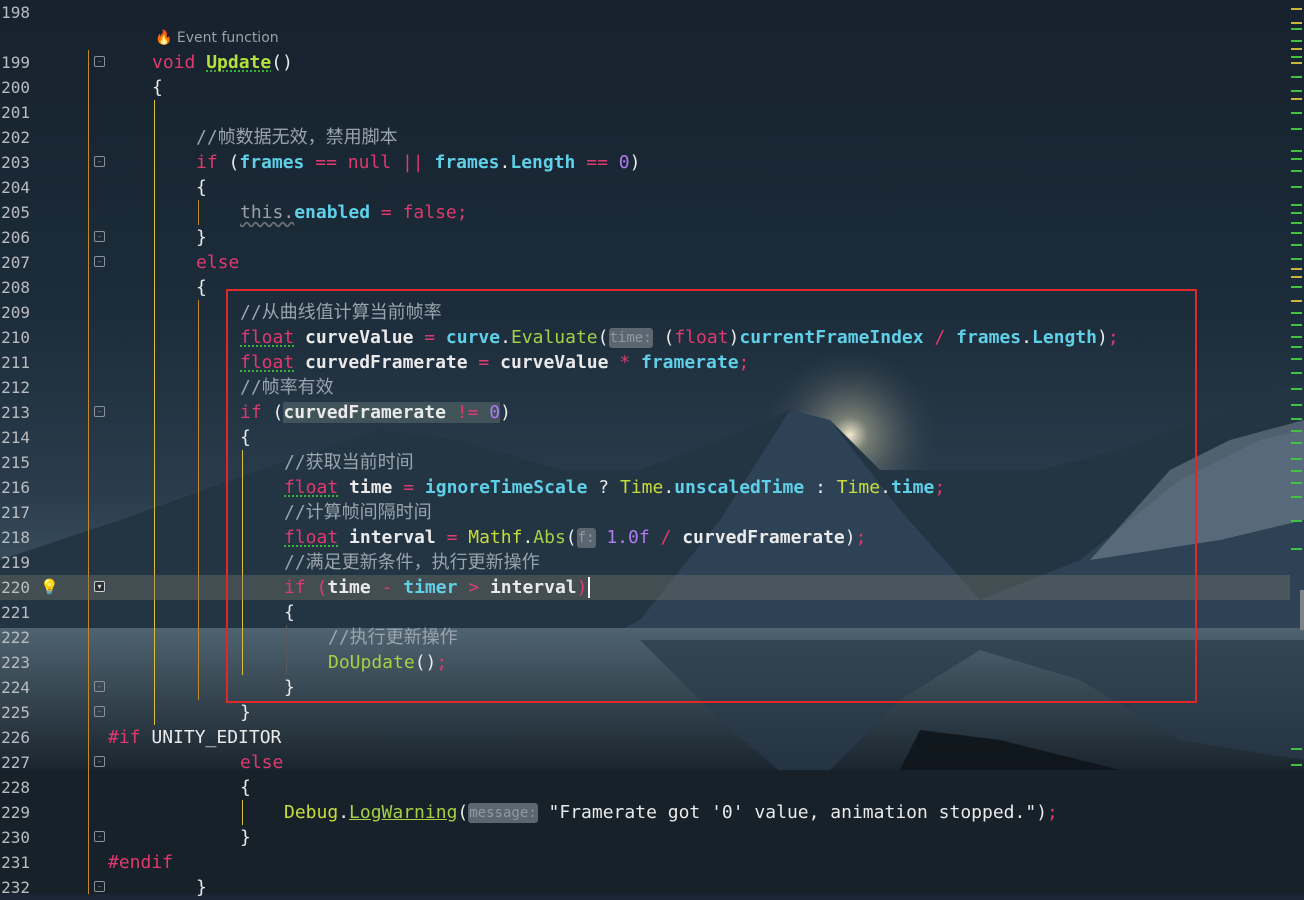 The height and width of the screenshot is (900, 1304). I want to click on code-line-204: 204 {, so click(645, 187).